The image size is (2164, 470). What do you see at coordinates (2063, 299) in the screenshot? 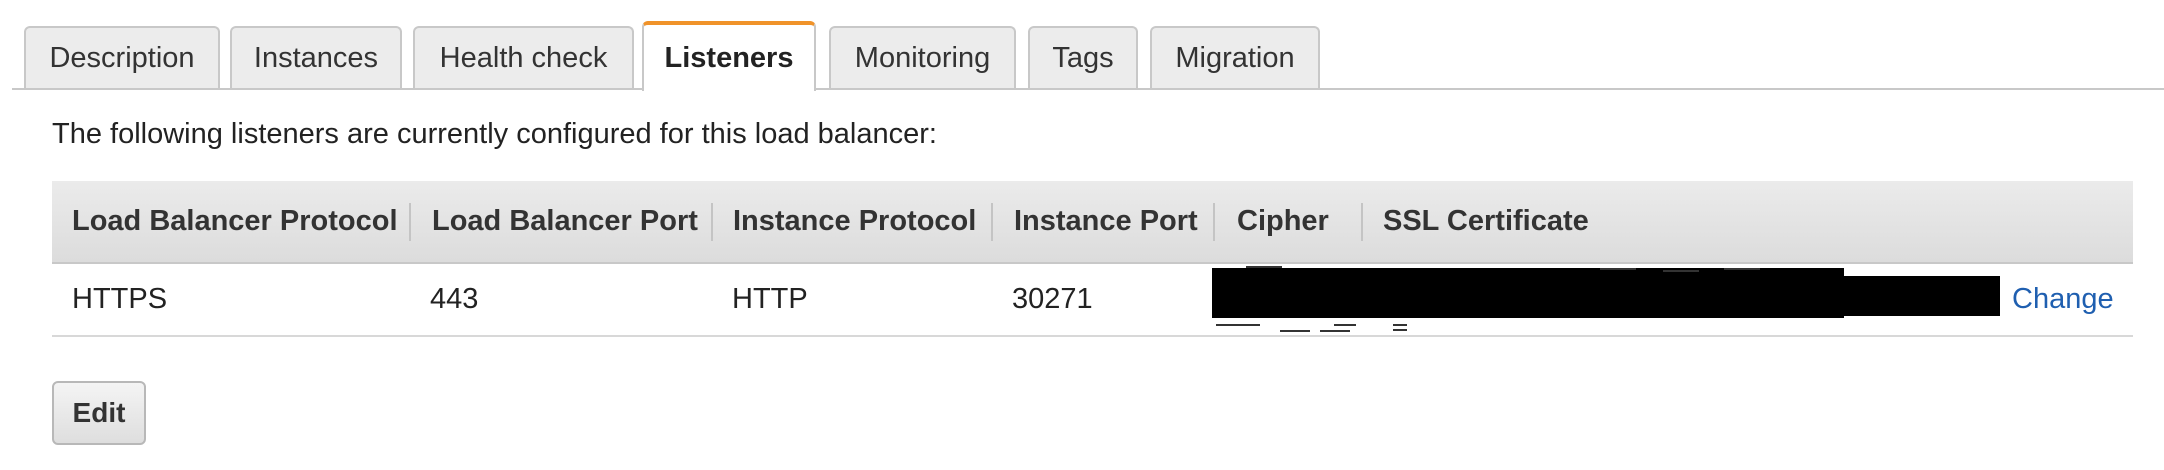
I see `change-certificate-link: Change` at bounding box center [2063, 299].